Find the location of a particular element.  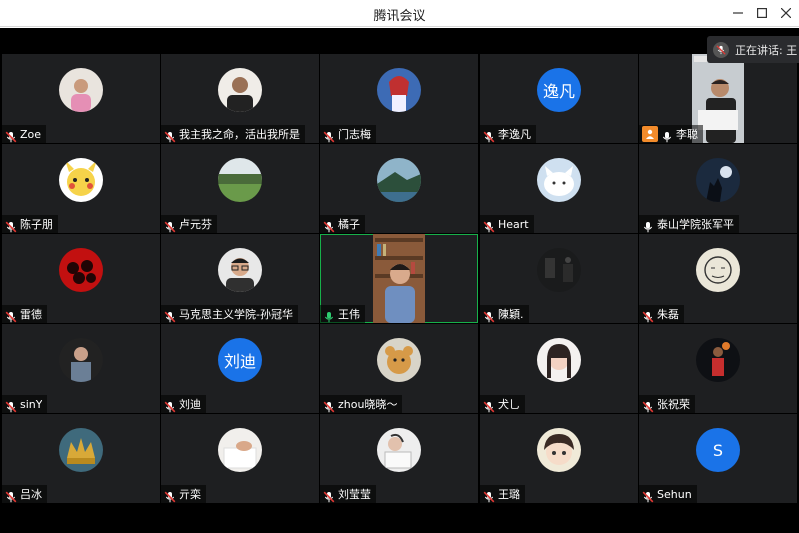

participant-tile: Zoe is located at coordinates (81, 98).